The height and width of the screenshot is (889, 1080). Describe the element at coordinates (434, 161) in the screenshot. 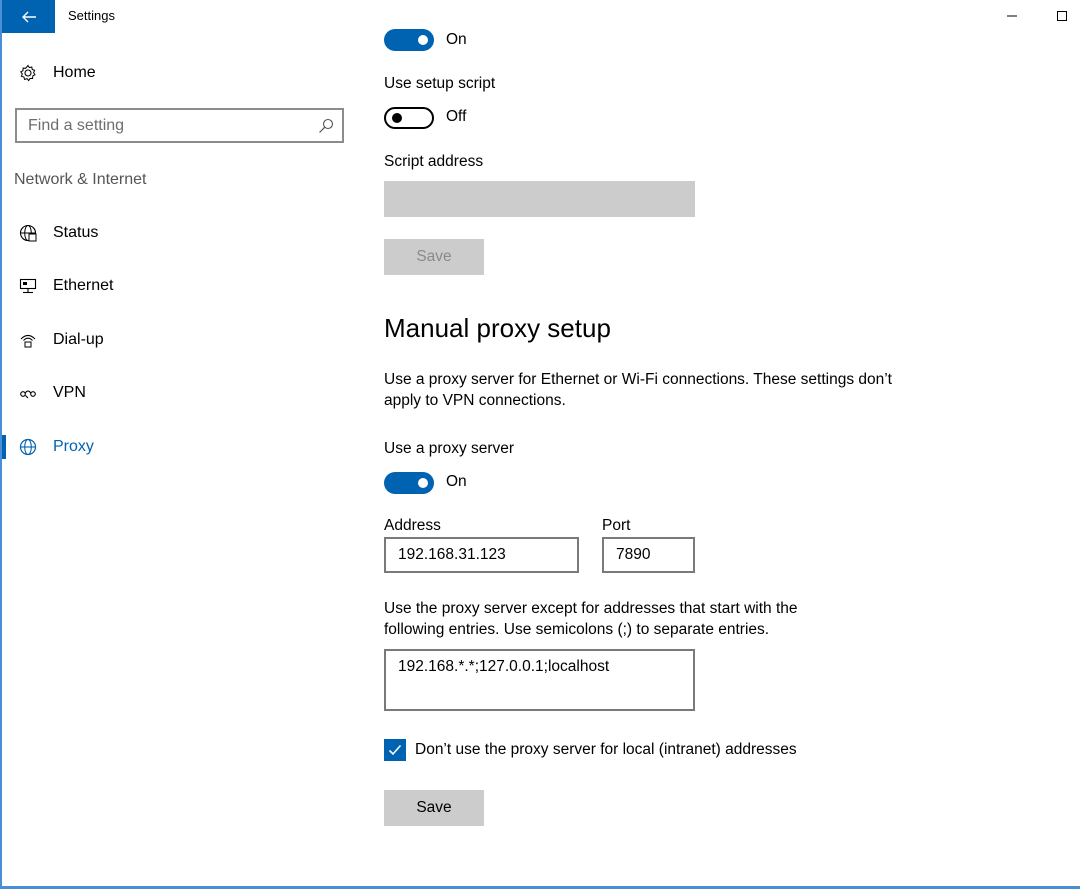

I see `script-address-label: Script address` at that location.